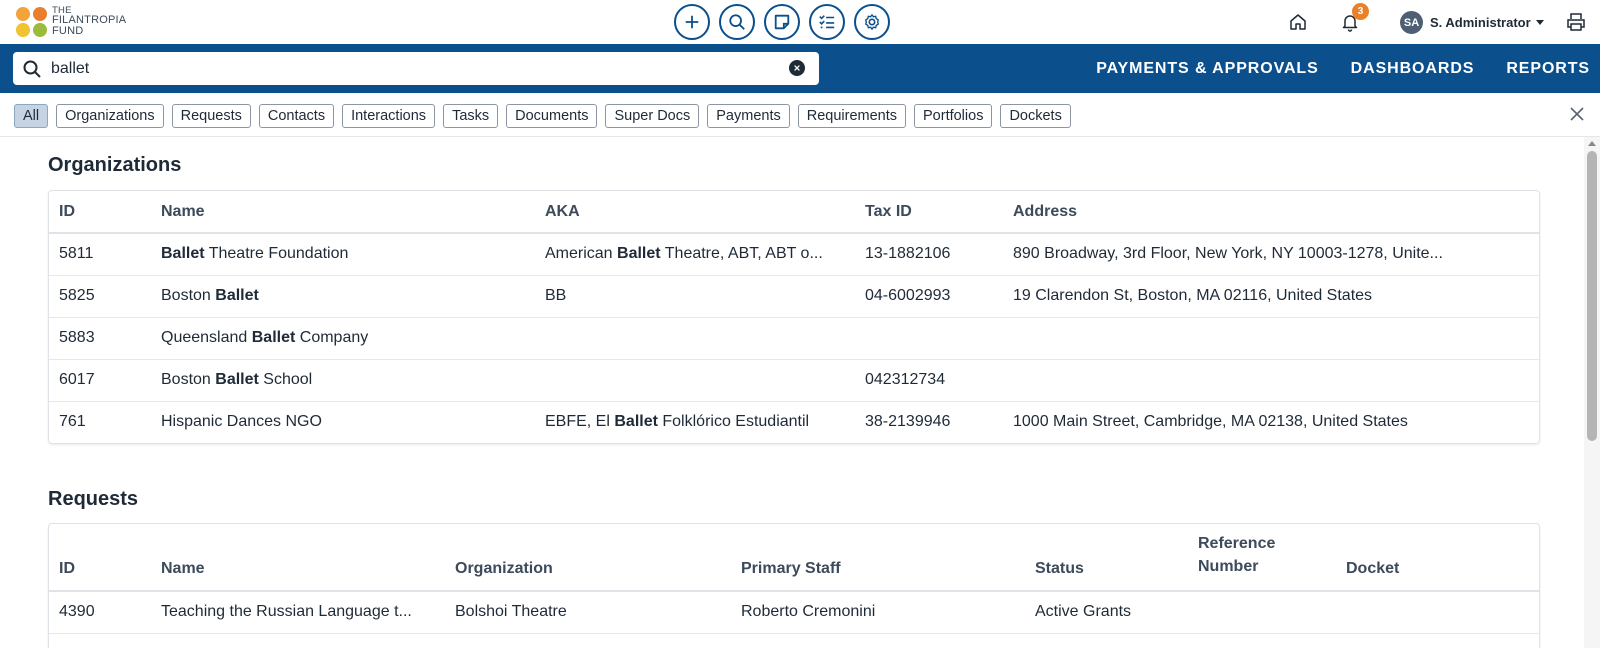 The width and height of the screenshot is (1600, 648). I want to click on org-name-pre: Boston, so click(188, 295).